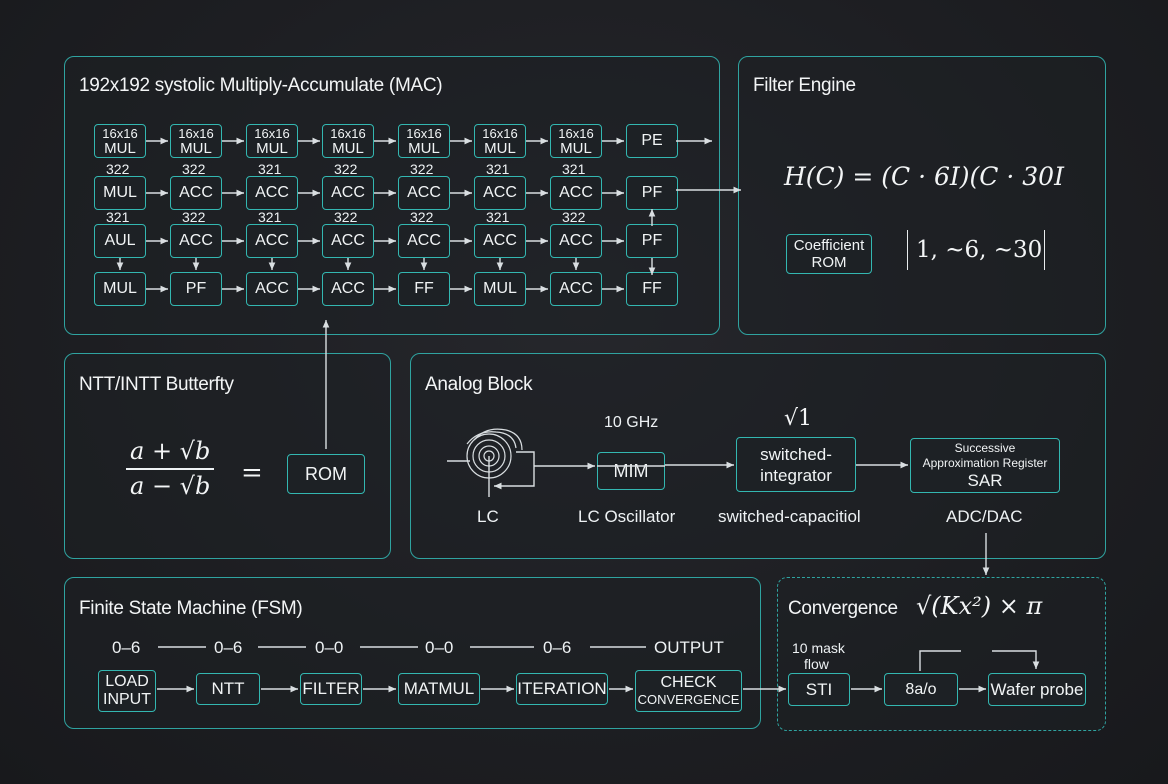 The width and height of the screenshot is (1168, 784). I want to click on sar-line-1: Successive, so click(985, 448).